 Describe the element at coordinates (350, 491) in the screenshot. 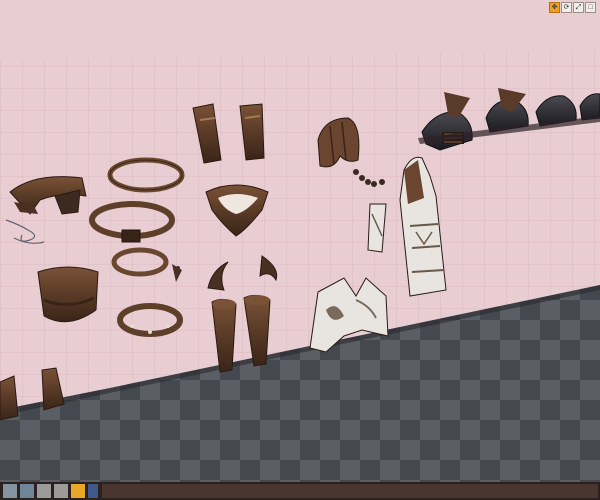

I see `taskbar-strip` at that location.